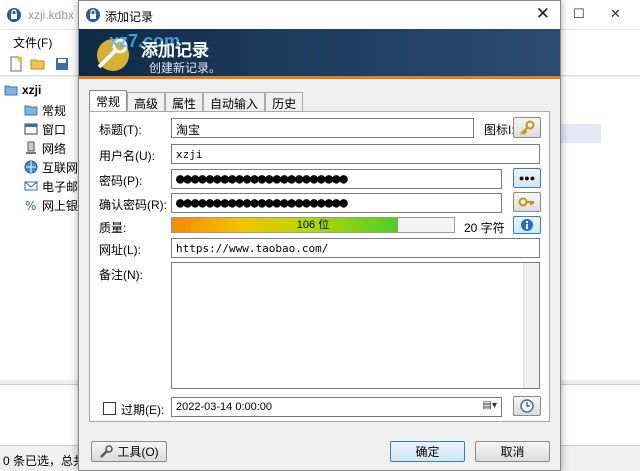  Describe the element at coordinates (54, 148) in the screenshot. I see `tree-item-label: 网络` at that location.